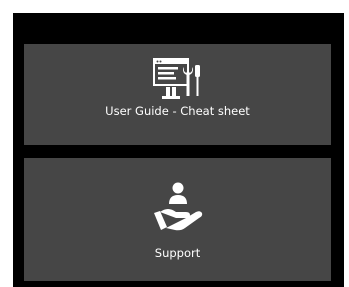 This screenshot has height=287, width=349. I want to click on support-label: Support, so click(177, 253).